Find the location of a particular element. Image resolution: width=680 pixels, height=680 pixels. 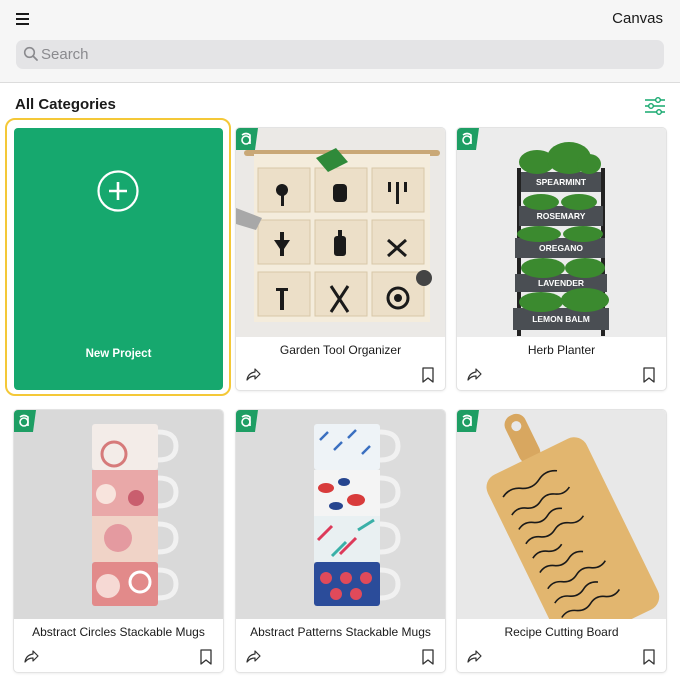

project-title: Garden Tool Organizer is located at coordinates (340, 350).